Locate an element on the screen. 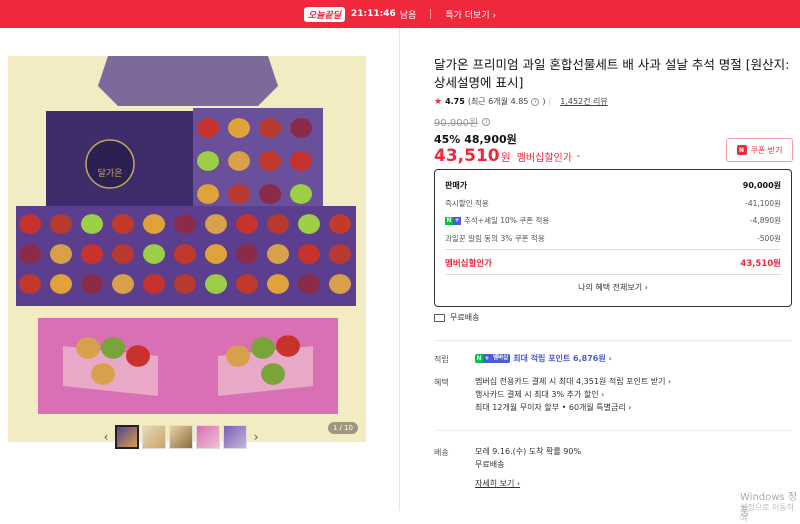 This screenshot has width=800, height=524. sale-price-row: 45% 48,900원 is located at coordinates (475, 139).